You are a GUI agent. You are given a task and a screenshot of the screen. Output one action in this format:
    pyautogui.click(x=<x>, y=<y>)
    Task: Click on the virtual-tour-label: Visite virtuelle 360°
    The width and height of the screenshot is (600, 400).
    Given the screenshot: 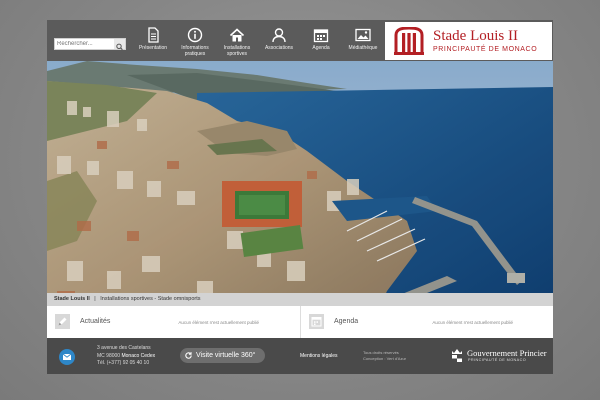 What is the action you would take?
    pyautogui.click(x=226, y=355)
    